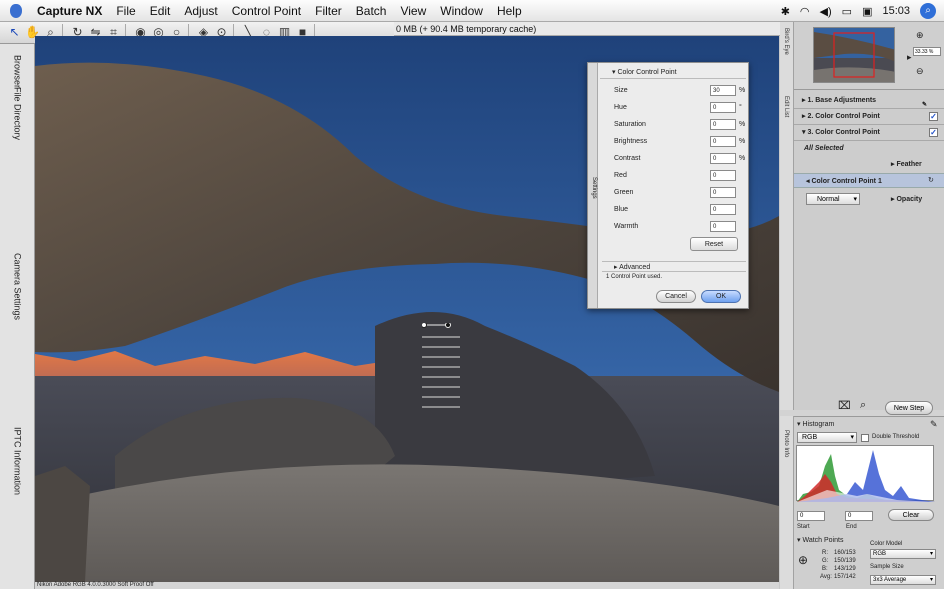  Describe the element at coordinates (844, 181) in the screenshot. I see `control-point-label: ◂ Color Control Point 1` at that location.